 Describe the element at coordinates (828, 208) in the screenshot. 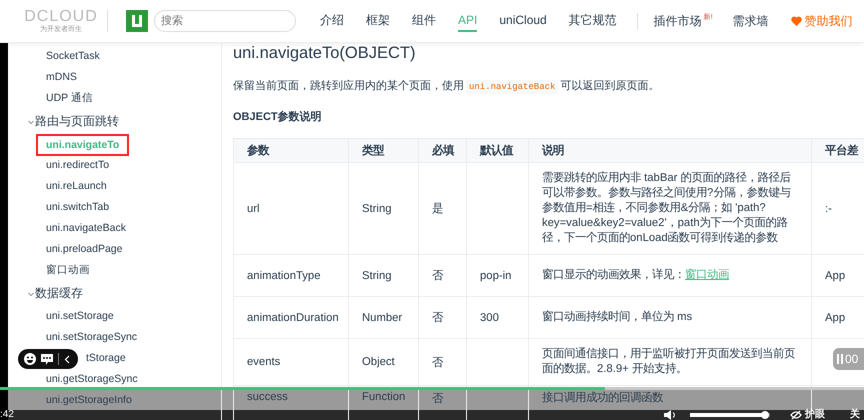

I see `table-cell: :-` at that location.